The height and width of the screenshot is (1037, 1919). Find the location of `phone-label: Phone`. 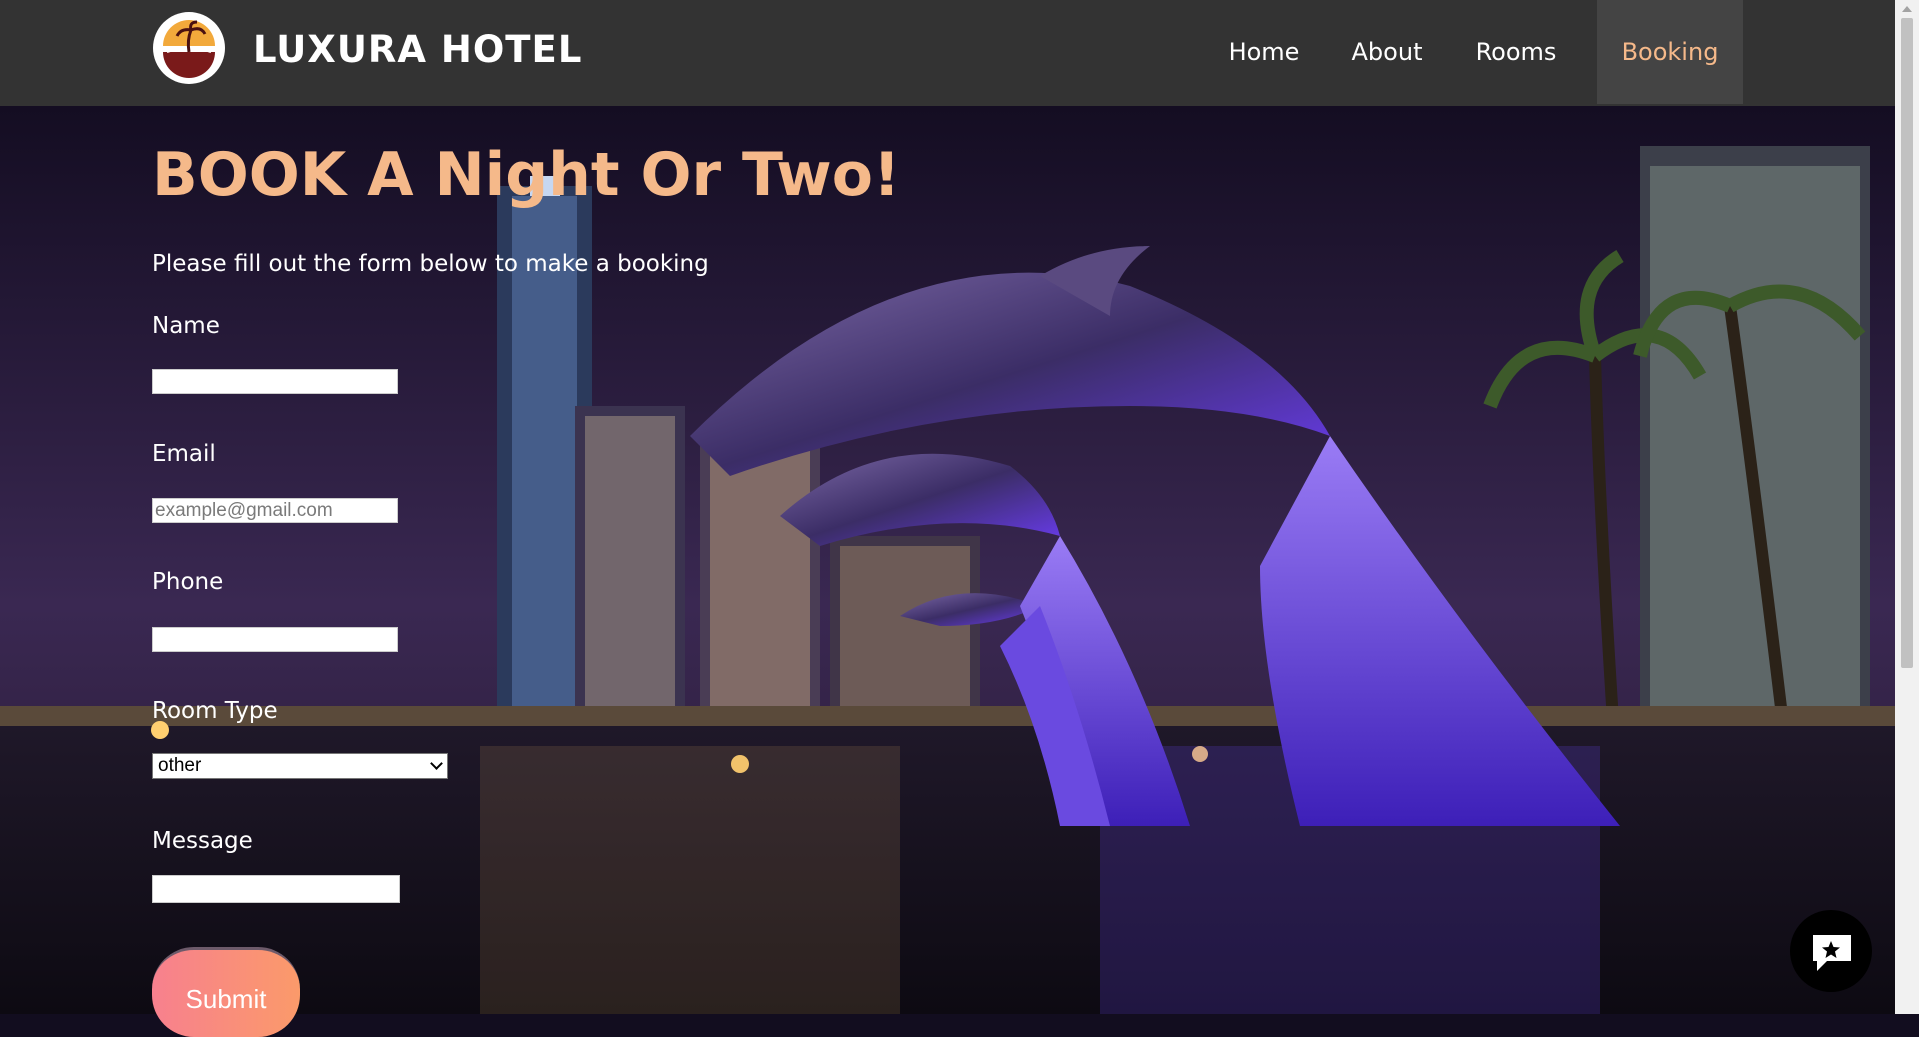

phone-label: Phone is located at coordinates (188, 582).